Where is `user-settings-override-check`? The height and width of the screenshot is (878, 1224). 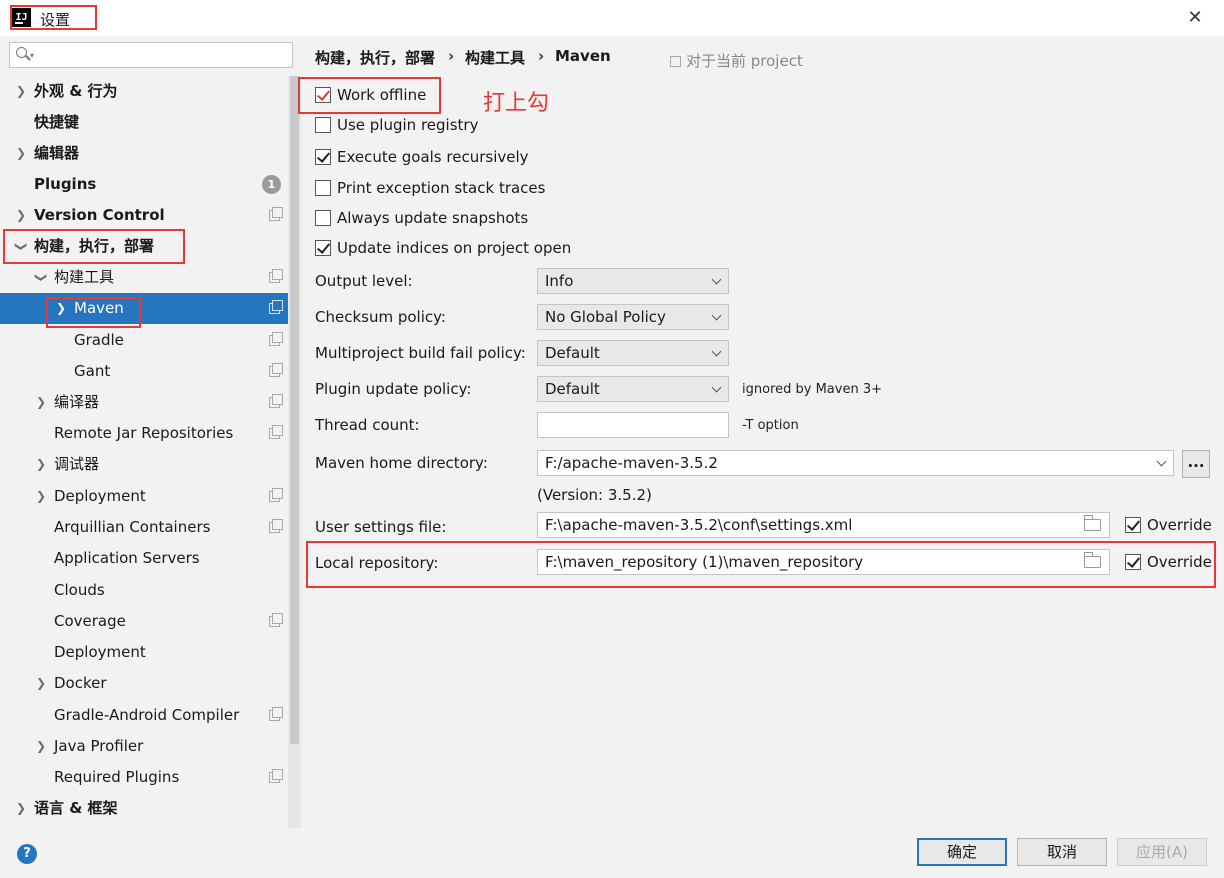 user-settings-override-check is located at coordinates (1133, 525).